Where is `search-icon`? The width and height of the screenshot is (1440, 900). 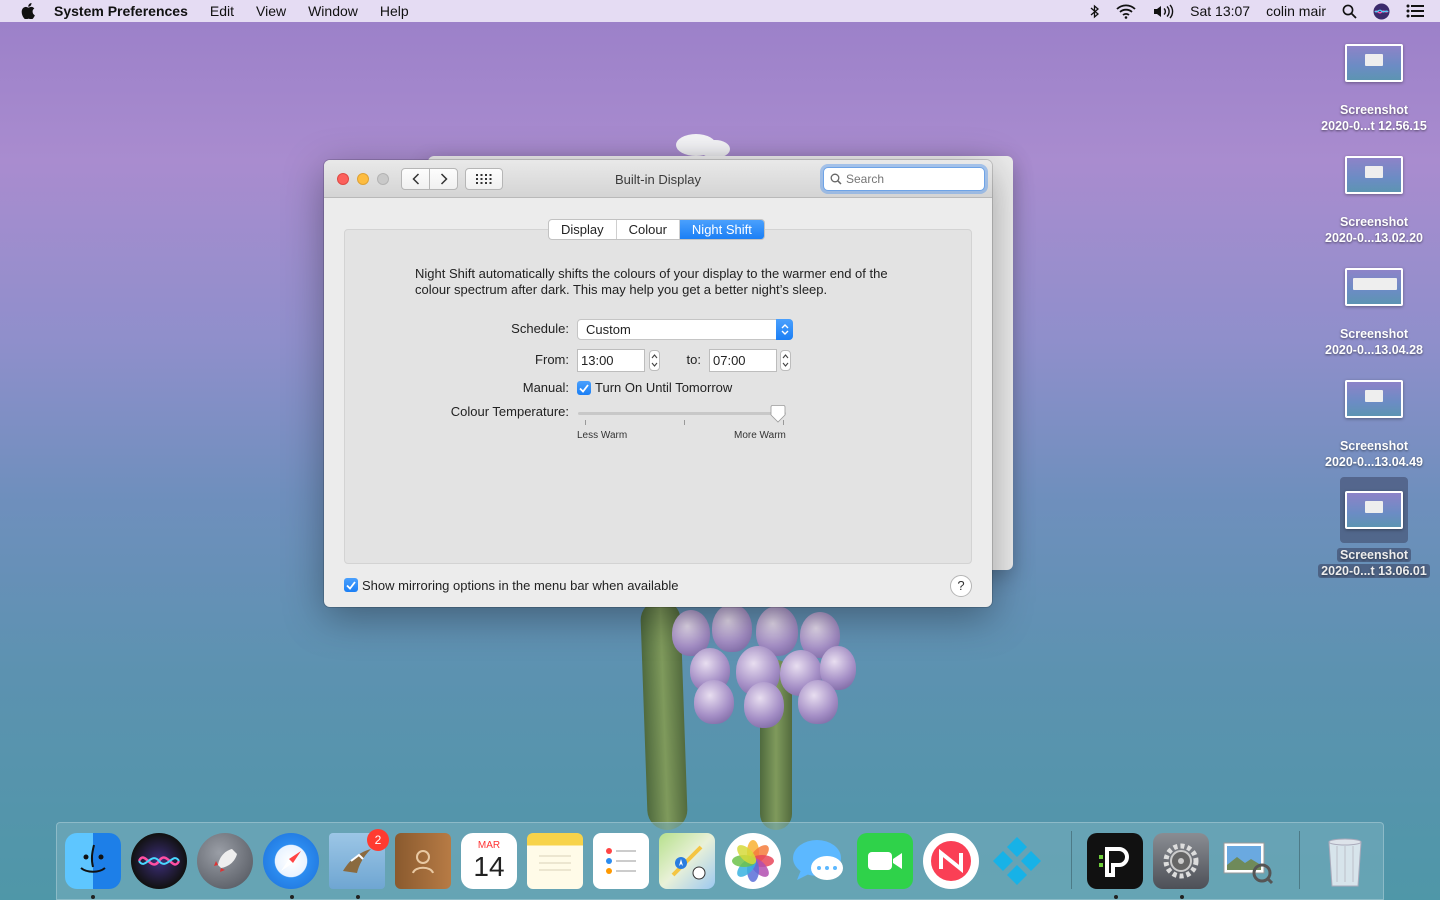
search-icon is located at coordinates (836, 179).